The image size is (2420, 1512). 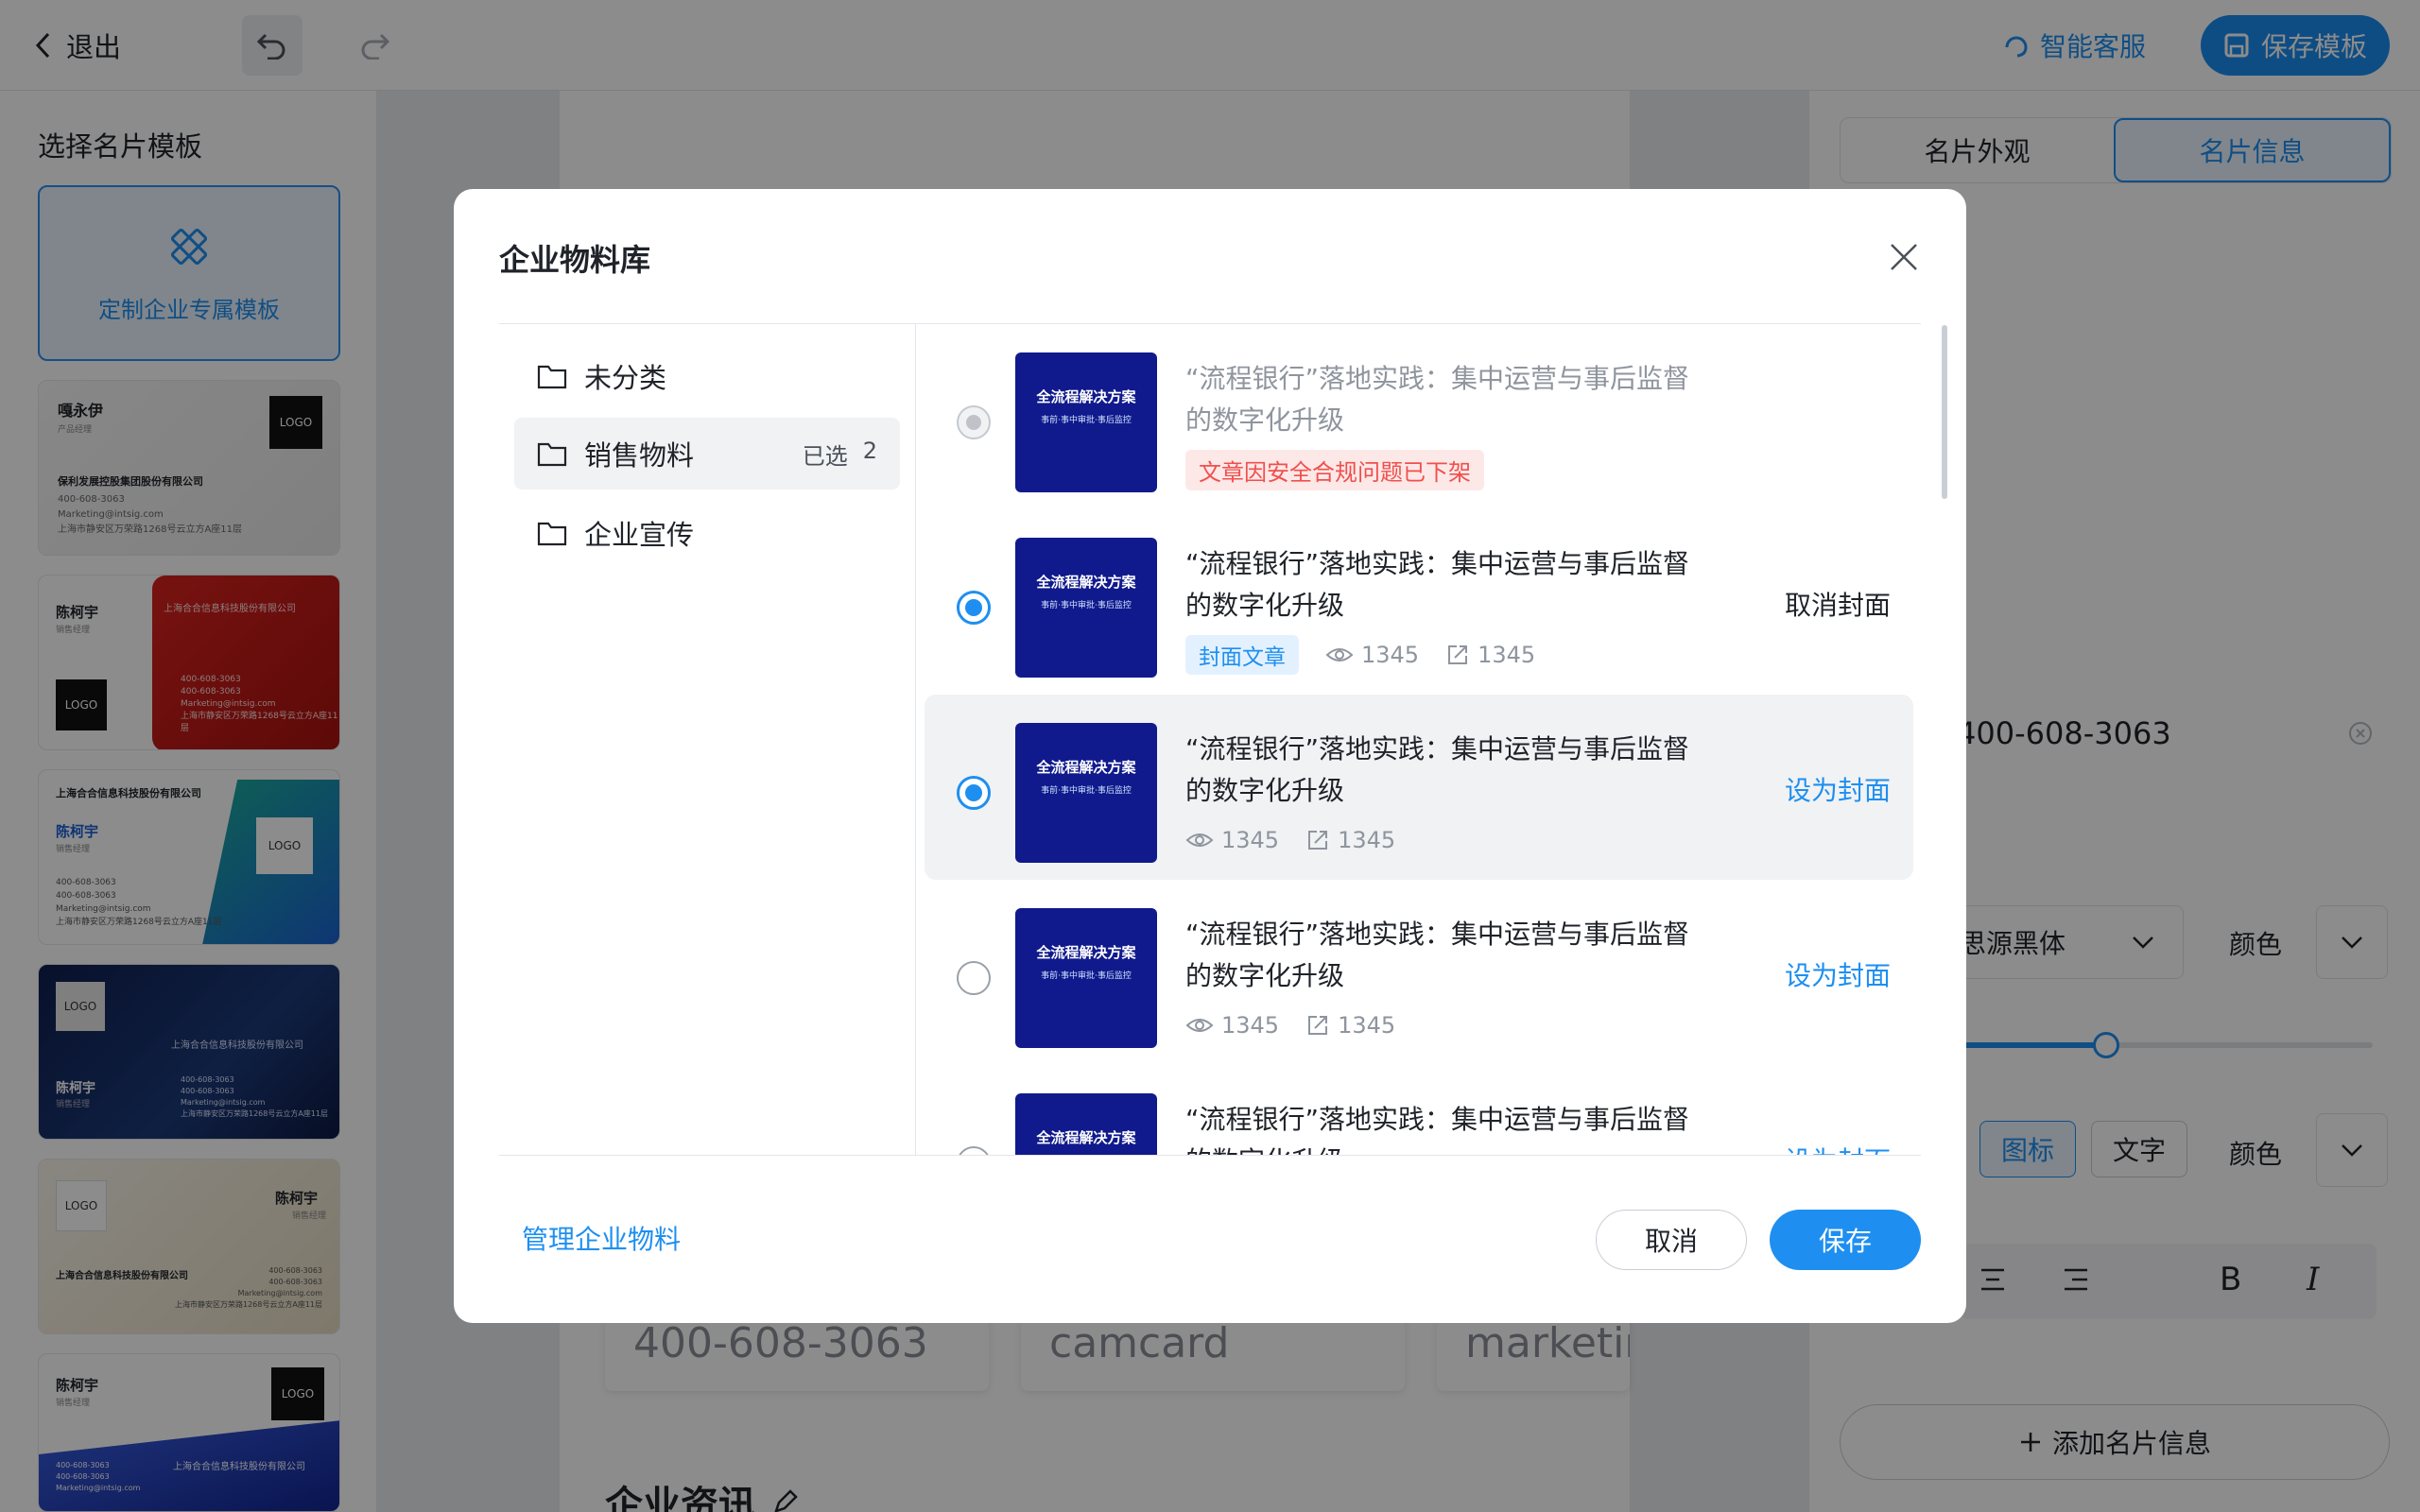 I want to click on close-button, so click(x=1904, y=257).